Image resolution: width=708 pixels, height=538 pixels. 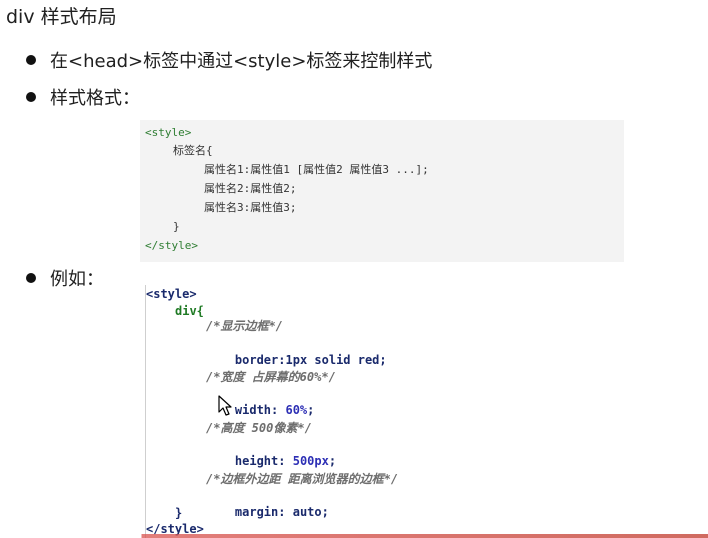 I want to click on code-selector: 标签名{, so click(x=193, y=150).